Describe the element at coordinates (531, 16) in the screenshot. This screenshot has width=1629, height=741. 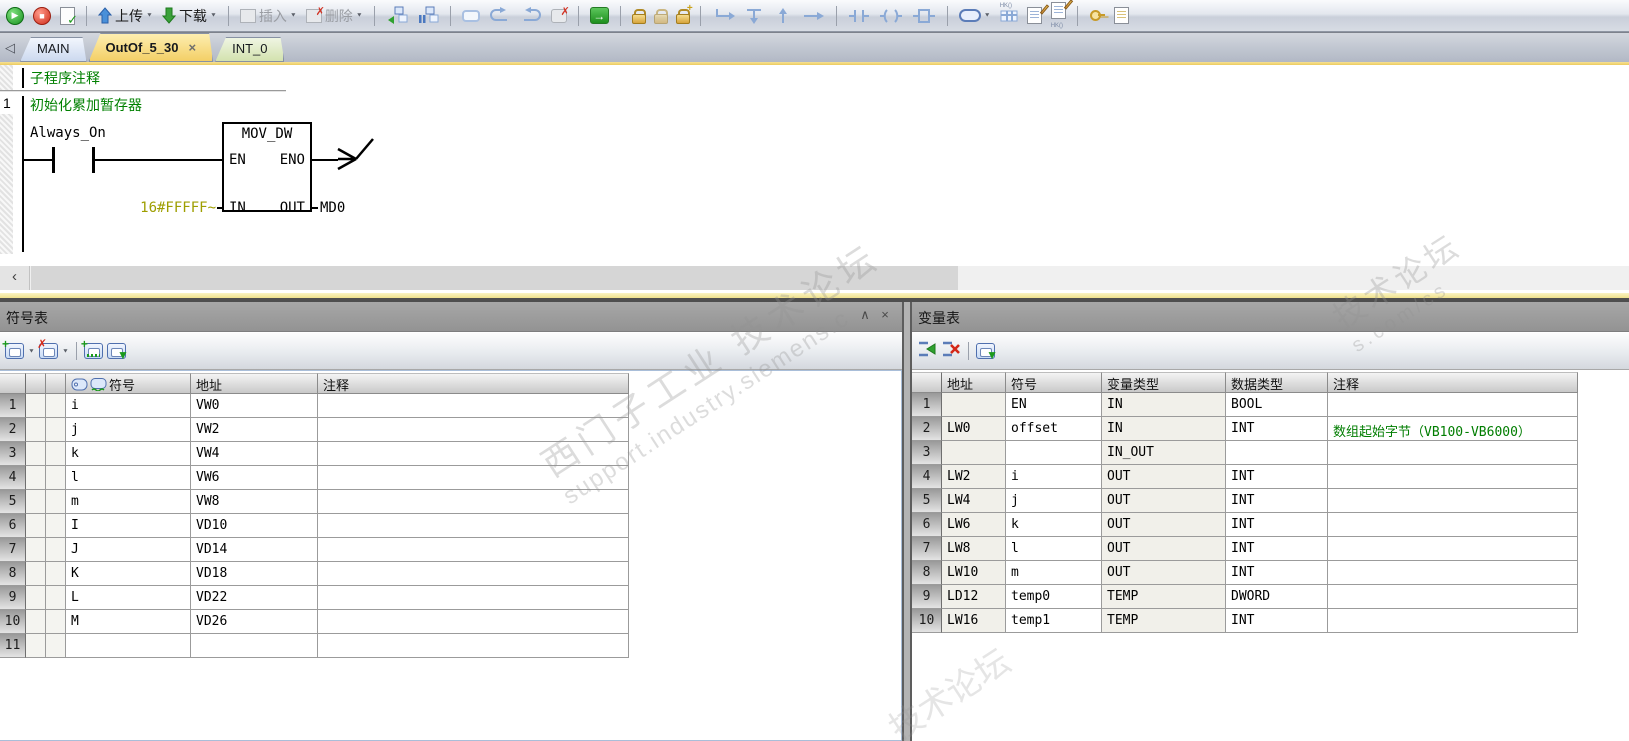
I see `next-bookmark-button` at that location.